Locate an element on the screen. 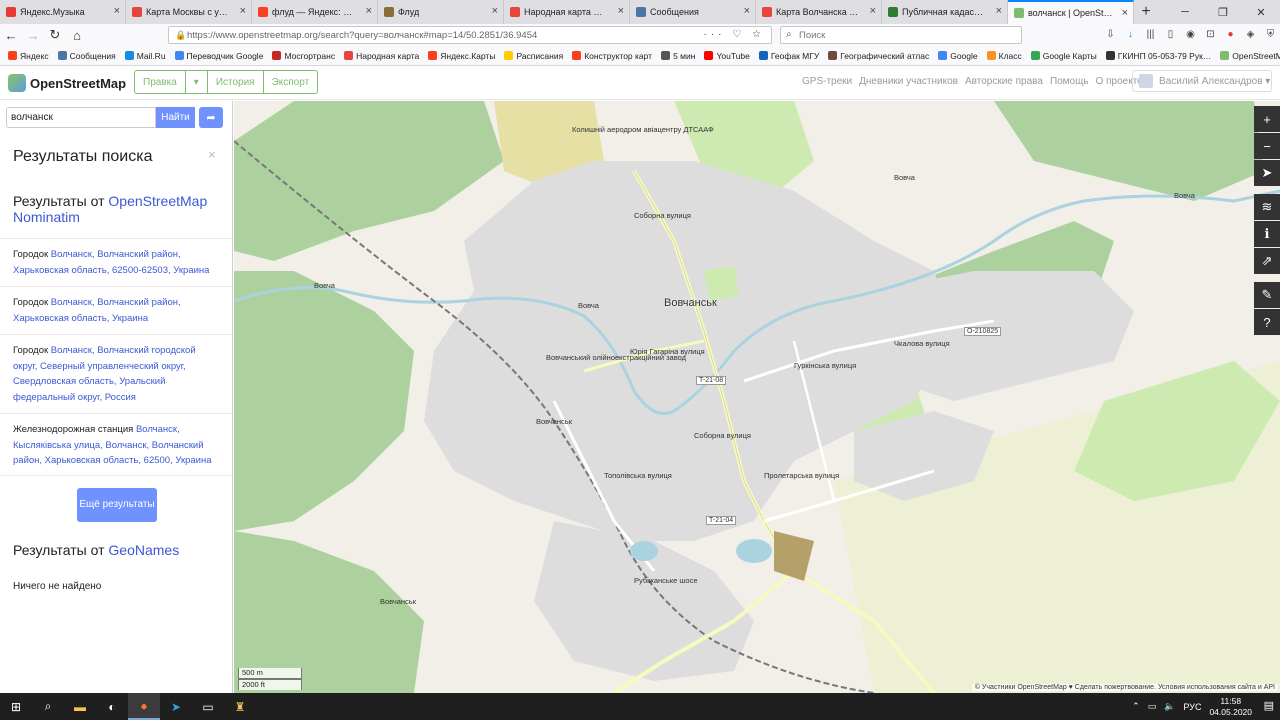 The image size is (1280, 720). nav-copyright: Авторские права is located at coordinates (1004, 81).